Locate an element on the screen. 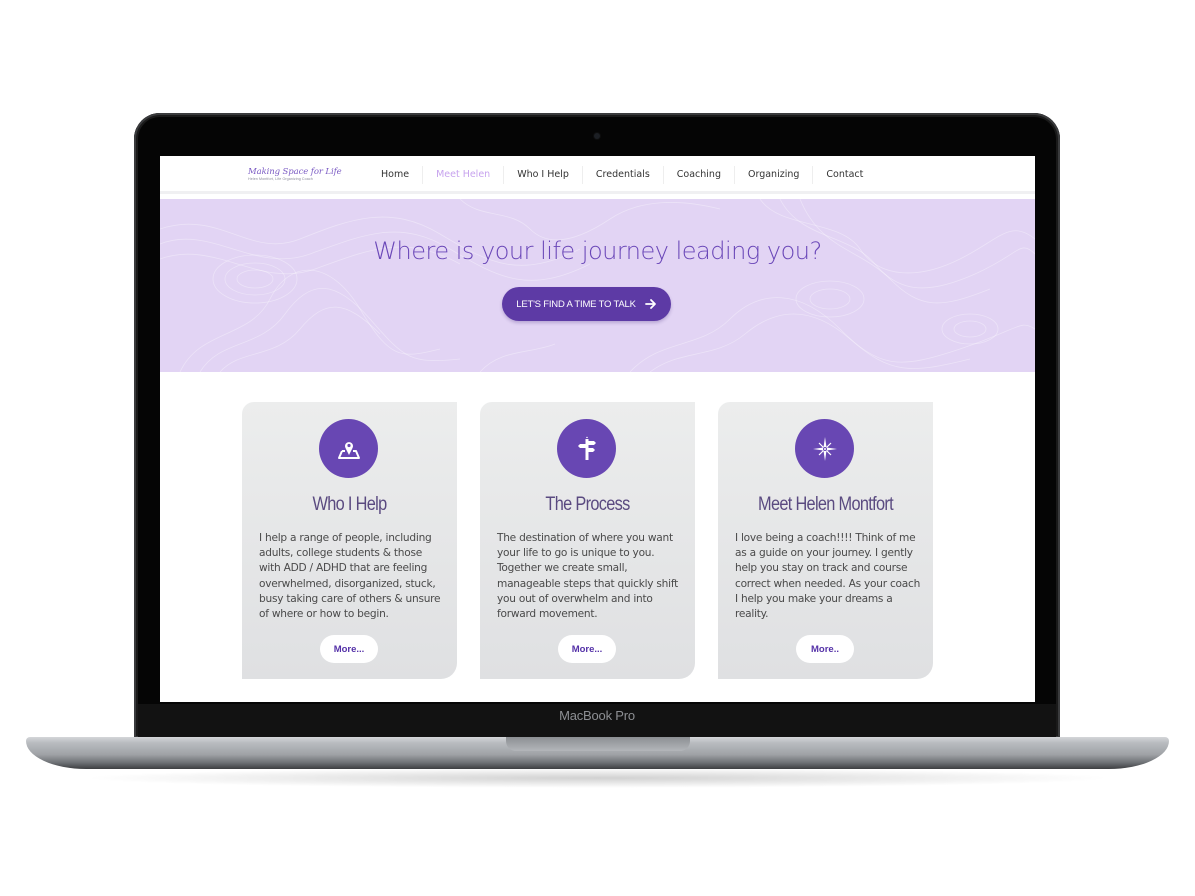  nav-item-home: Home is located at coordinates (395, 175).